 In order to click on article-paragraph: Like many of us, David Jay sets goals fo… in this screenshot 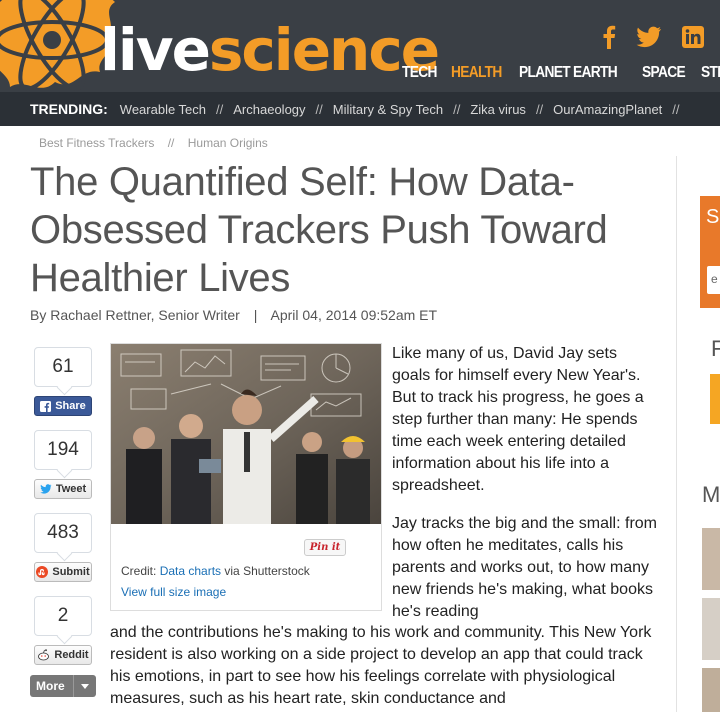, I will do `click(518, 419)`.